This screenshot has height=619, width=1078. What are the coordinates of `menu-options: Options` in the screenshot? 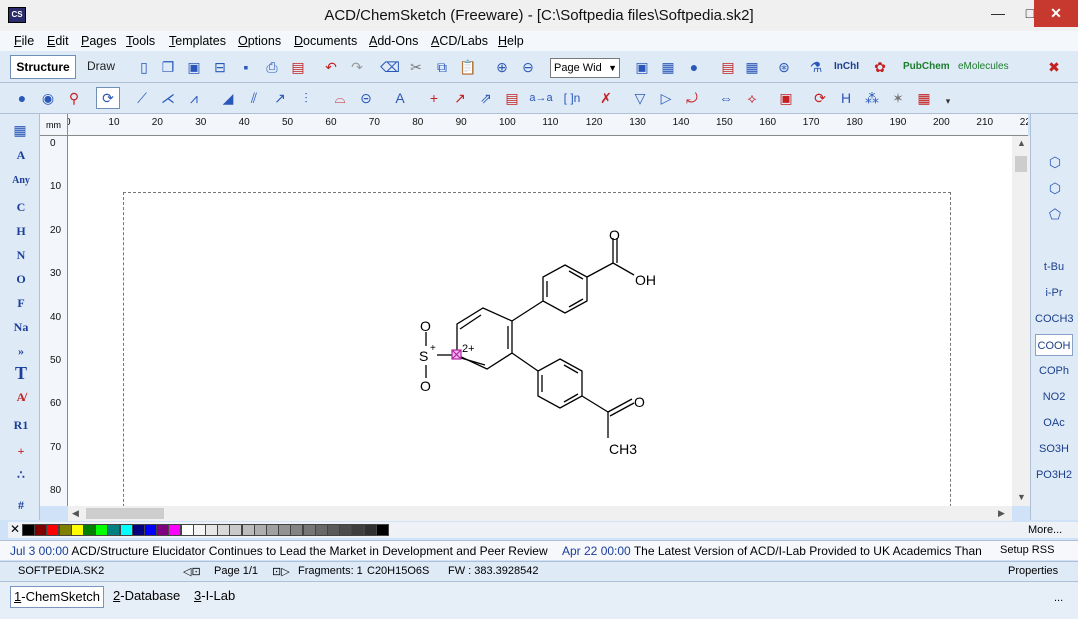 It's located at (259, 41).